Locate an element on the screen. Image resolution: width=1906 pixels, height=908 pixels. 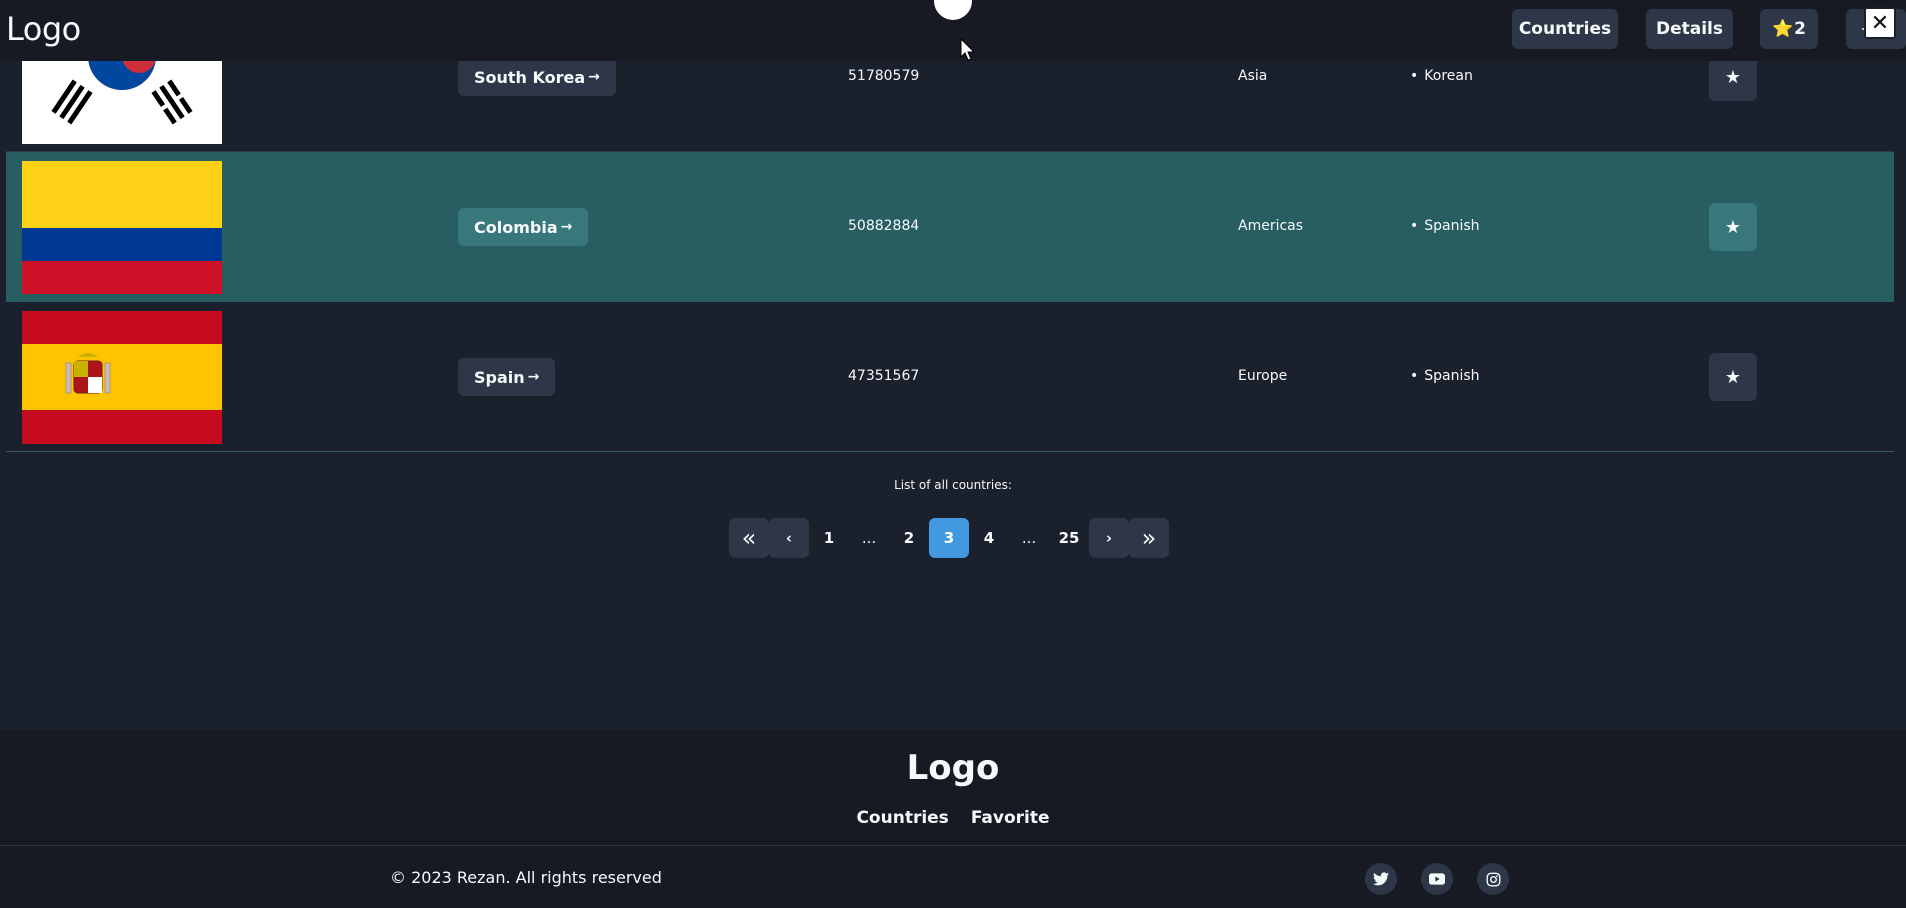
nav-countries-button: Countries is located at coordinates (1565, 29).